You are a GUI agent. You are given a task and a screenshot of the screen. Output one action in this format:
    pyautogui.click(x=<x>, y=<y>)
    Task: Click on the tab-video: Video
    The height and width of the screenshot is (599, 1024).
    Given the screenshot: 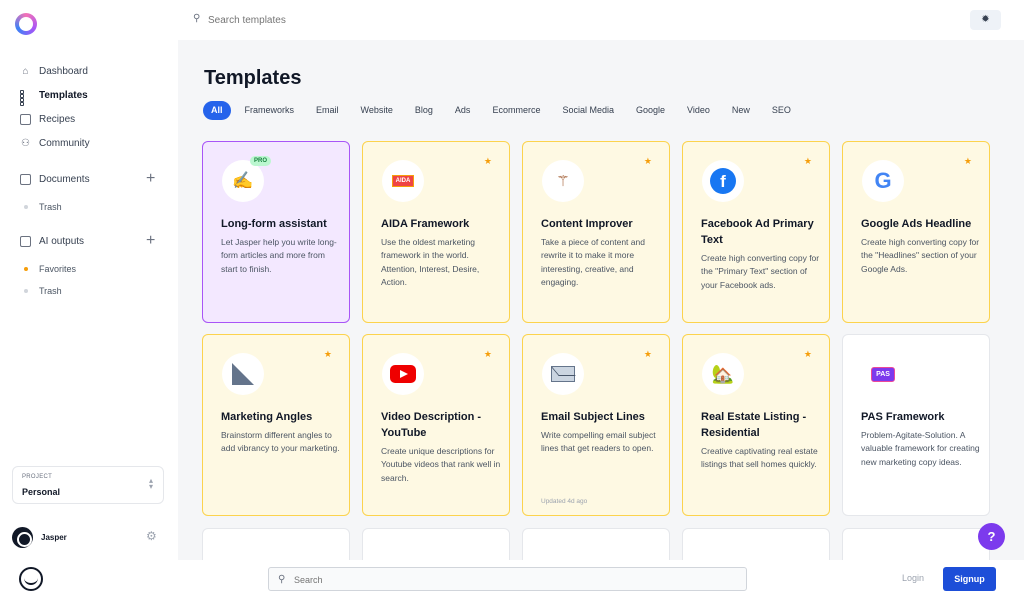 What is the action you would take?
    pyautogui.click(x=698, y=110)
    